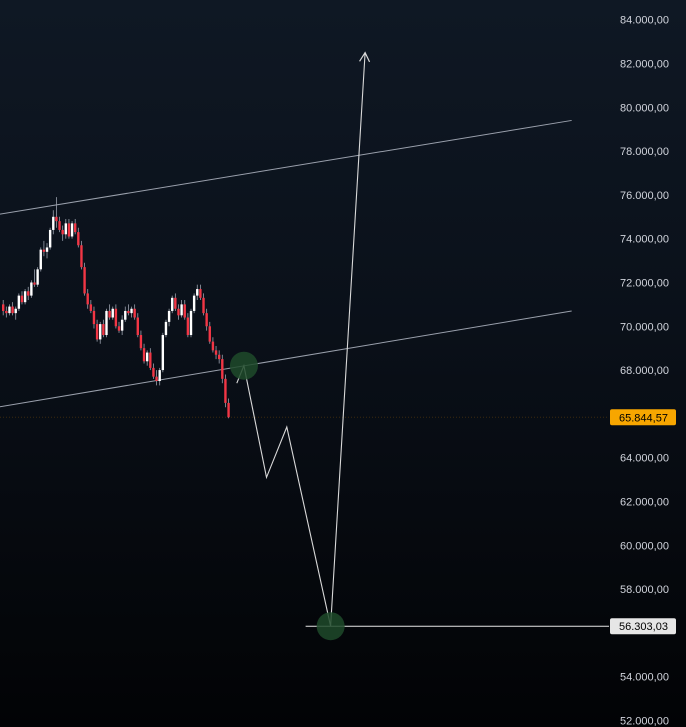  Describe the element at coordinates (286, 361) in the screenshot. I see `channel-lower-line` at that location.